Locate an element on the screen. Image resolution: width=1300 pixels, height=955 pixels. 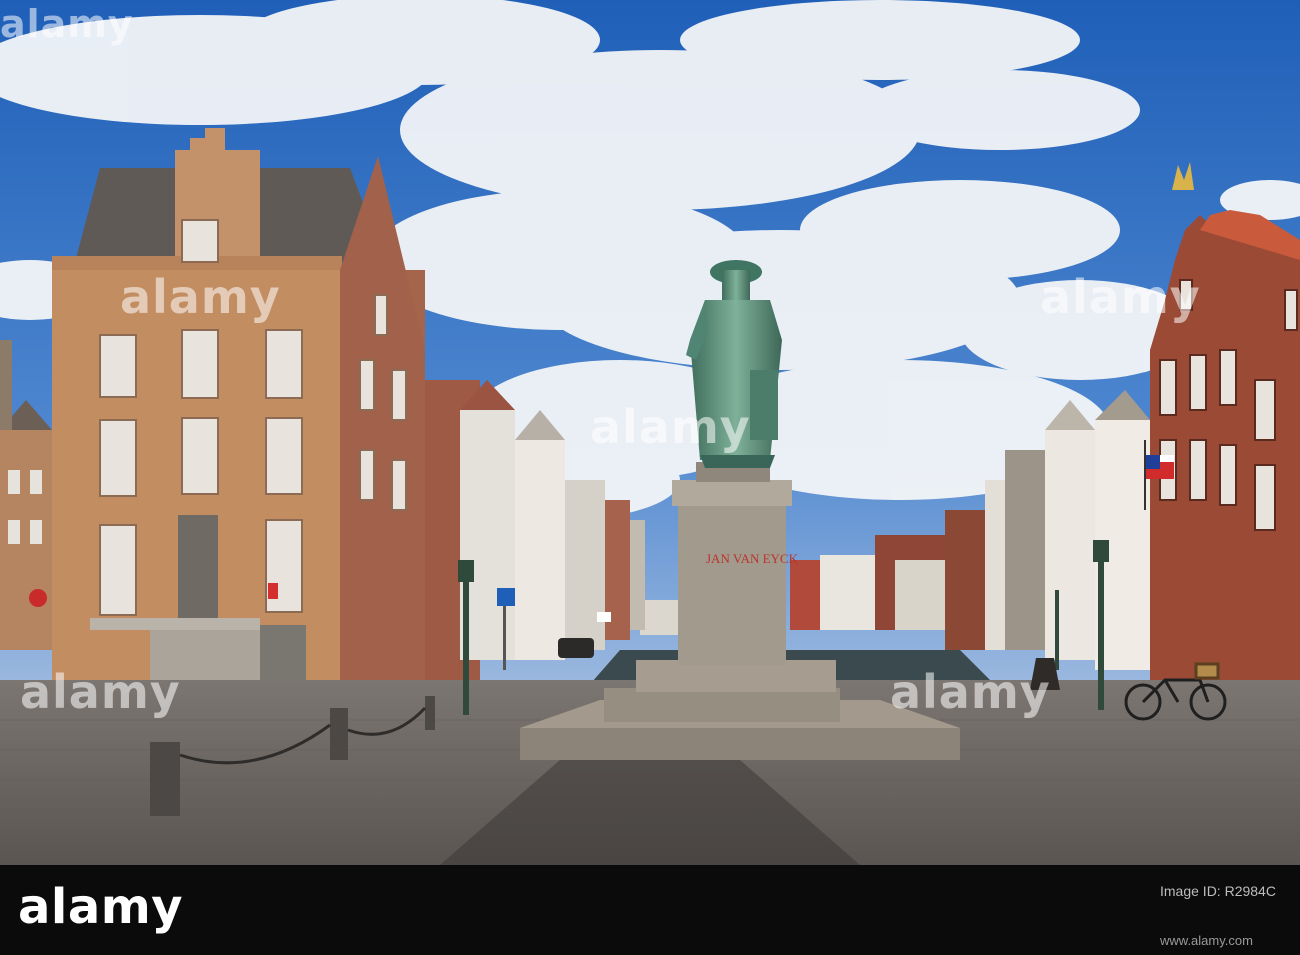
site-url: www.alamy.com is located at coordinates (1206, 940).